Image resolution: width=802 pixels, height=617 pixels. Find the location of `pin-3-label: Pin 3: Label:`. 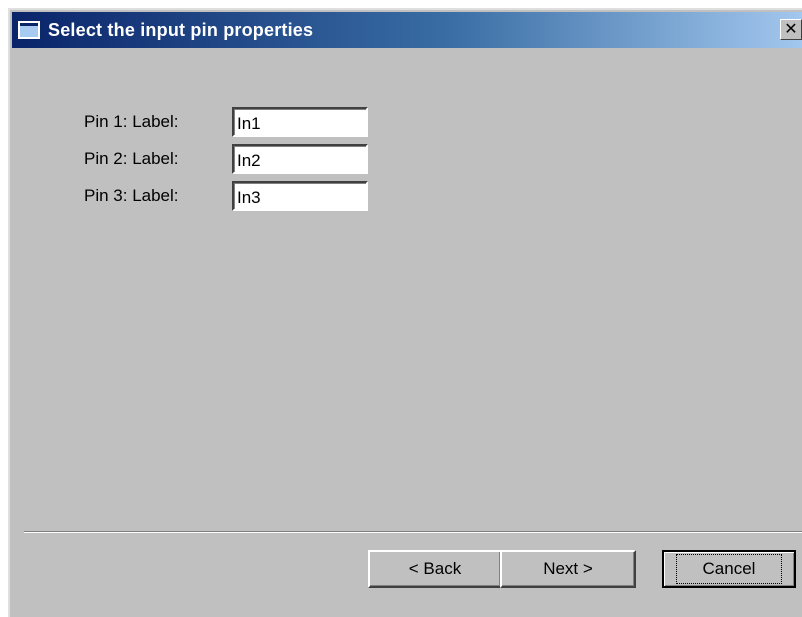

pin-3-label: Pin 3: Label: is located at coordinates (131, 195).